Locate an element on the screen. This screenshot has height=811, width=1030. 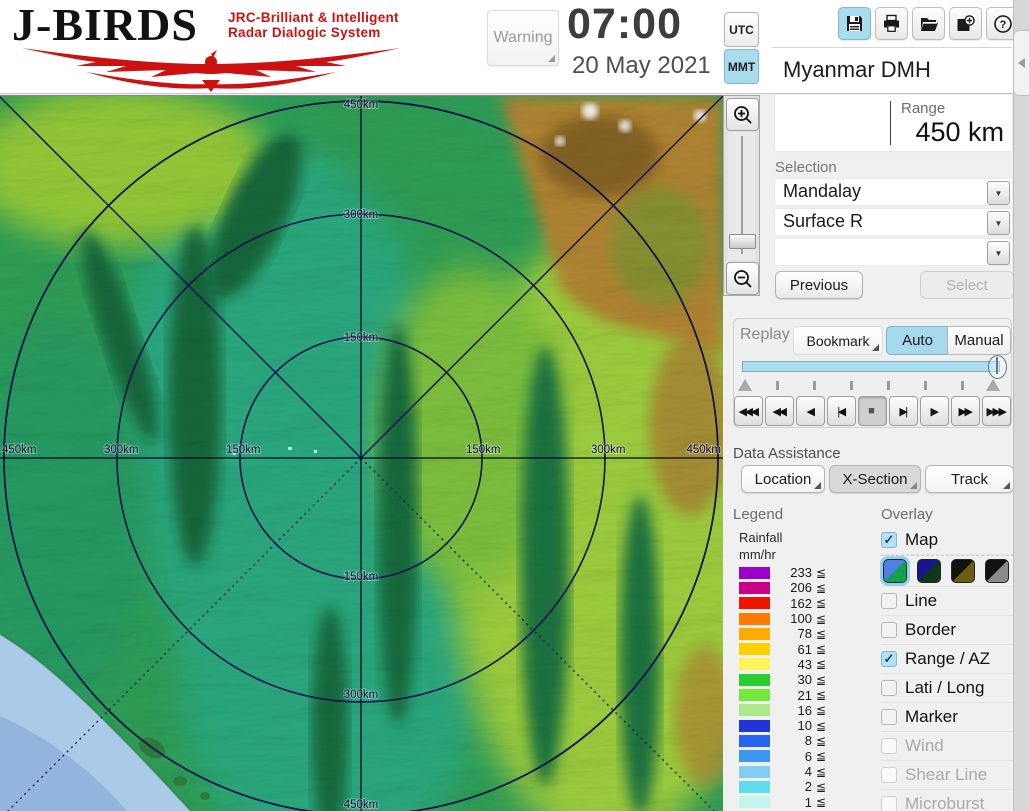
range-display: Range 450 km is located at coordinates (893, 123).